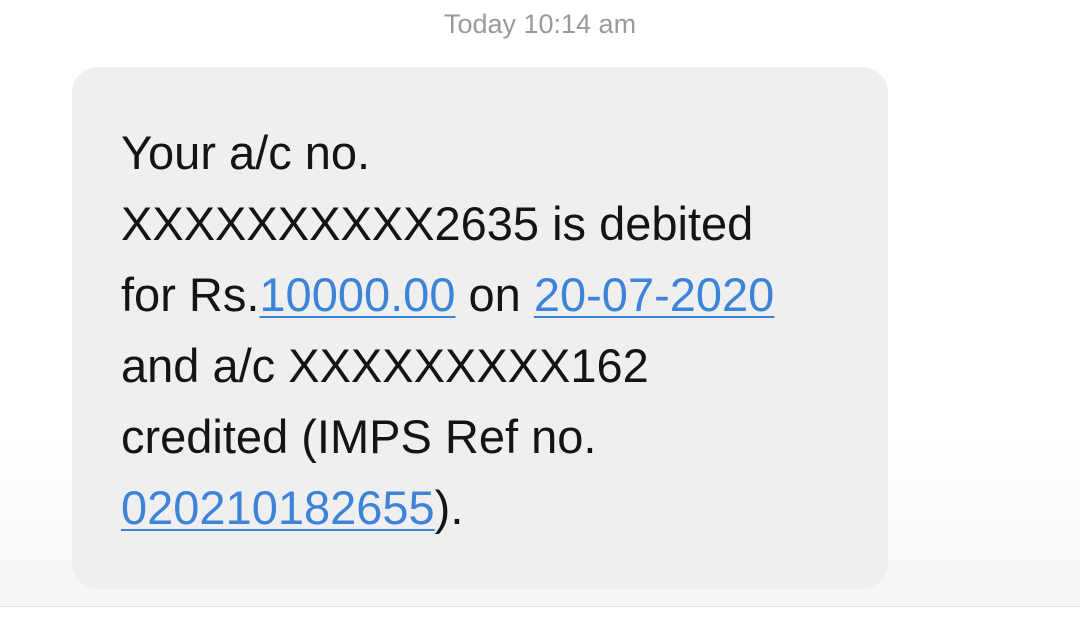  What do you see at coordinates (357, 294) in the screenshot?
I see `amount-link: 10000.00` at bounding box center [357, 294].